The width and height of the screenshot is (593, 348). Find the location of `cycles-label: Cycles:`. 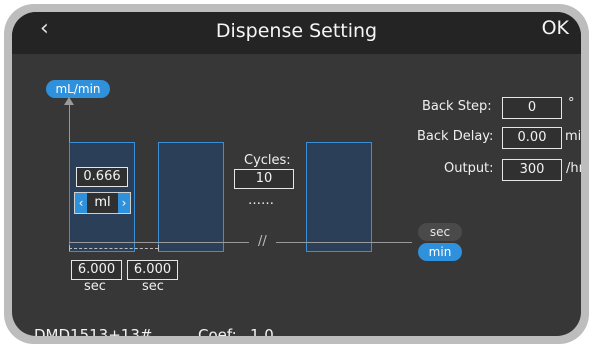

cycles-label: Cycles: is located at coordinates (267, 160).